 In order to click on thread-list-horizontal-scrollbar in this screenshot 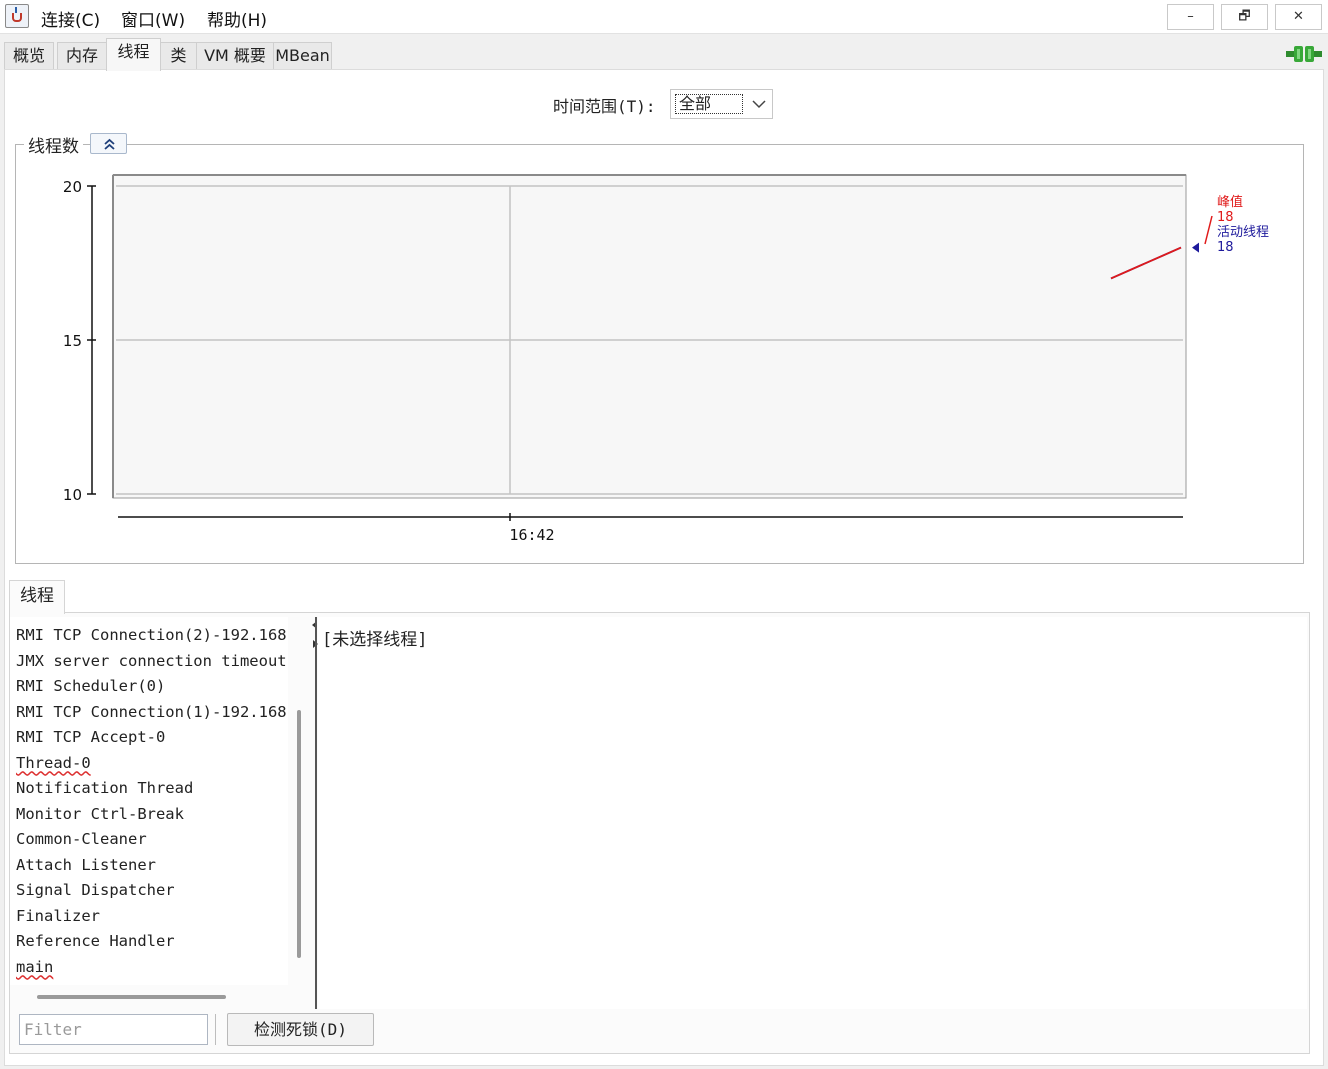, I will do `click(131, 997)`.